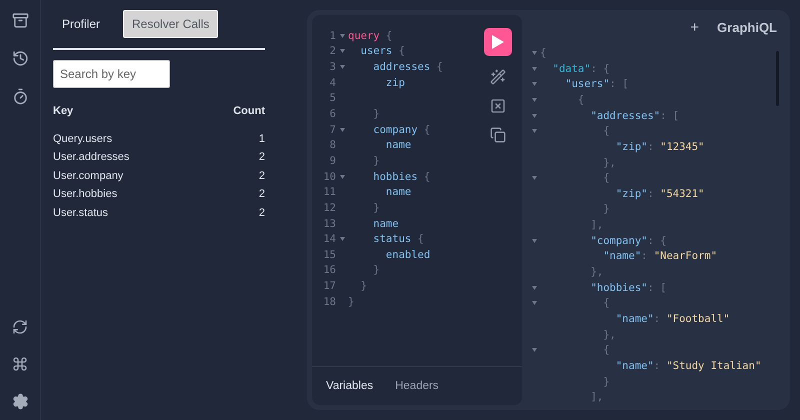  I want to click on count-cell: 1, so click(261, 138).